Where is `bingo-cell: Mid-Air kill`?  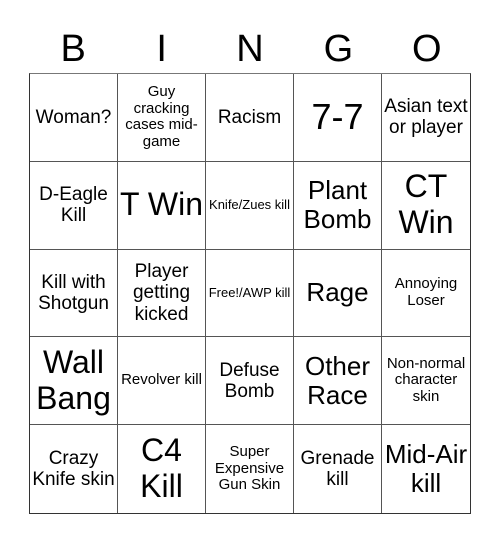
bingo-cell: Mid-Air kill is located at coordinates (426, 469).